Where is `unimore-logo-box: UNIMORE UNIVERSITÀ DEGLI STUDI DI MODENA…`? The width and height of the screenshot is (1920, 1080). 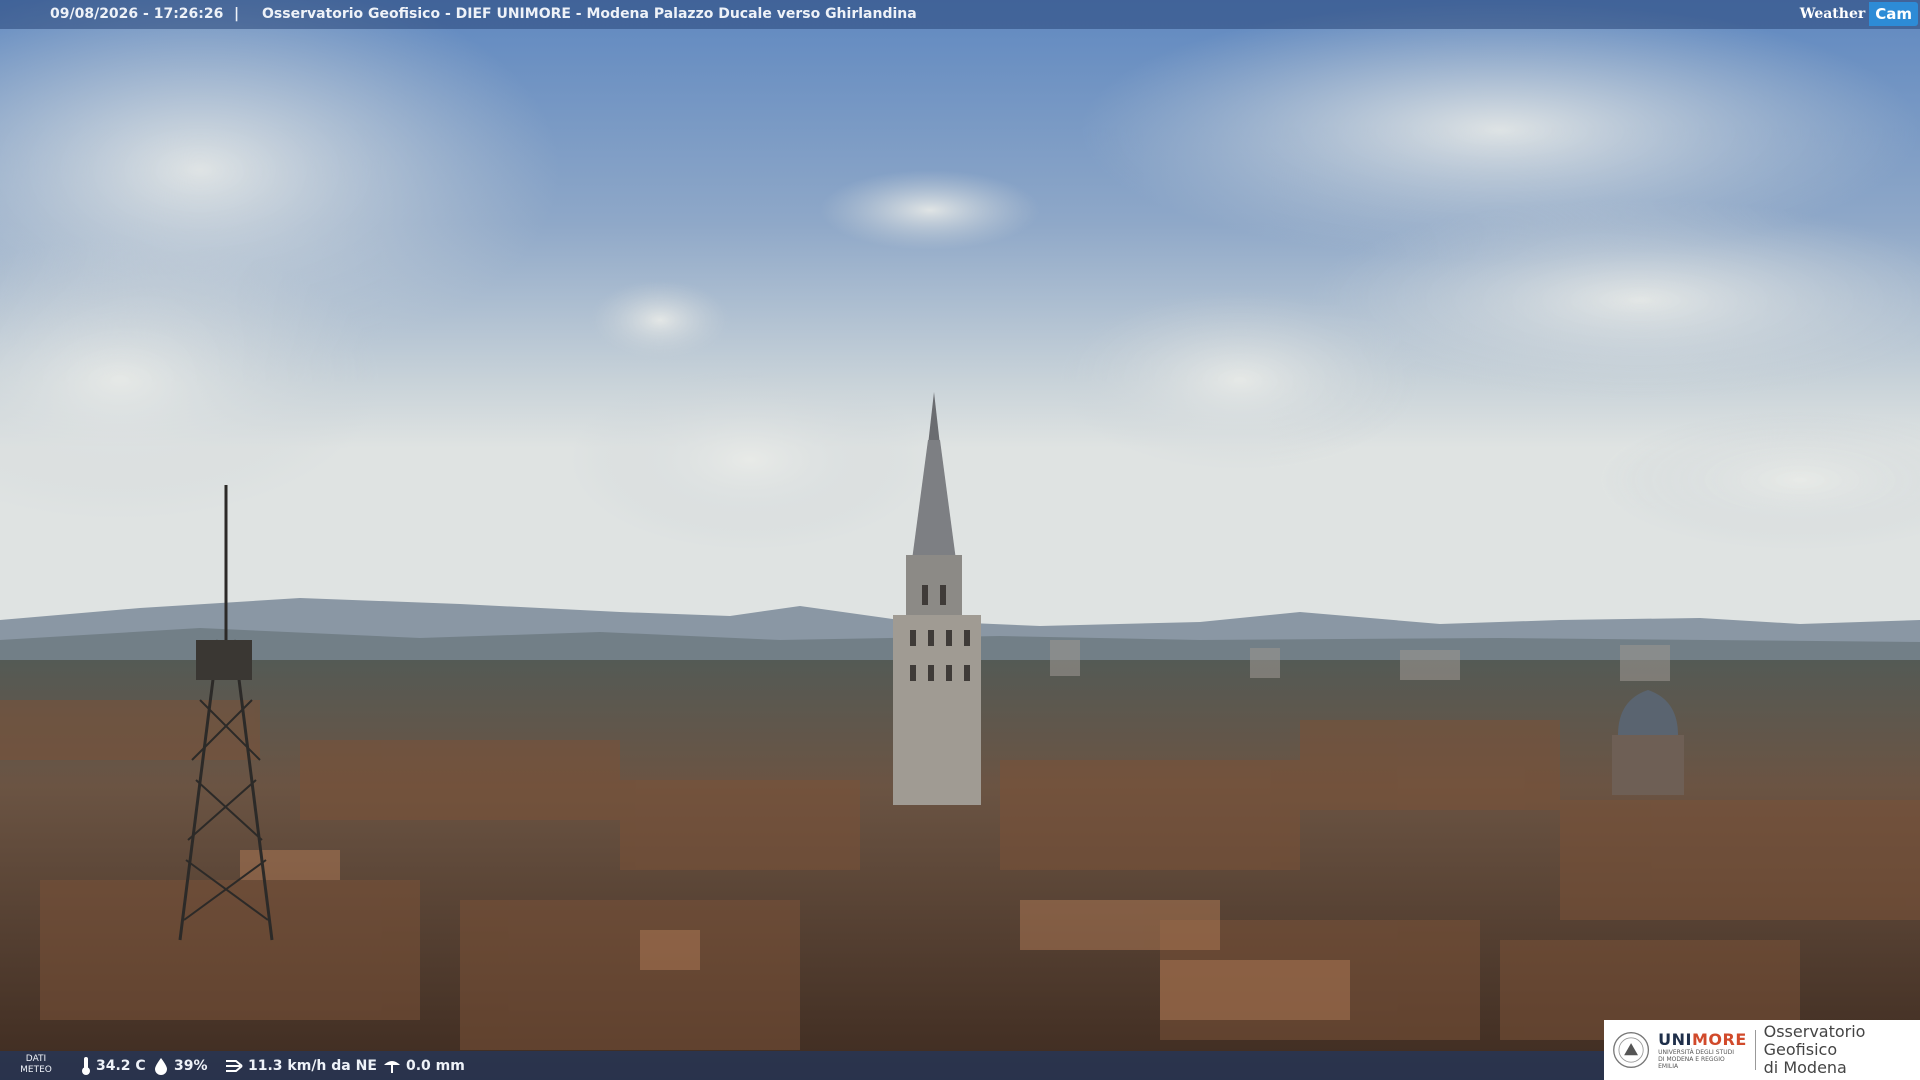 unimore-logo-box: UNIMORE UNIVERSITÀ DEGLI STUDI DI MODENA… is located at coordinates (1762, 1050).